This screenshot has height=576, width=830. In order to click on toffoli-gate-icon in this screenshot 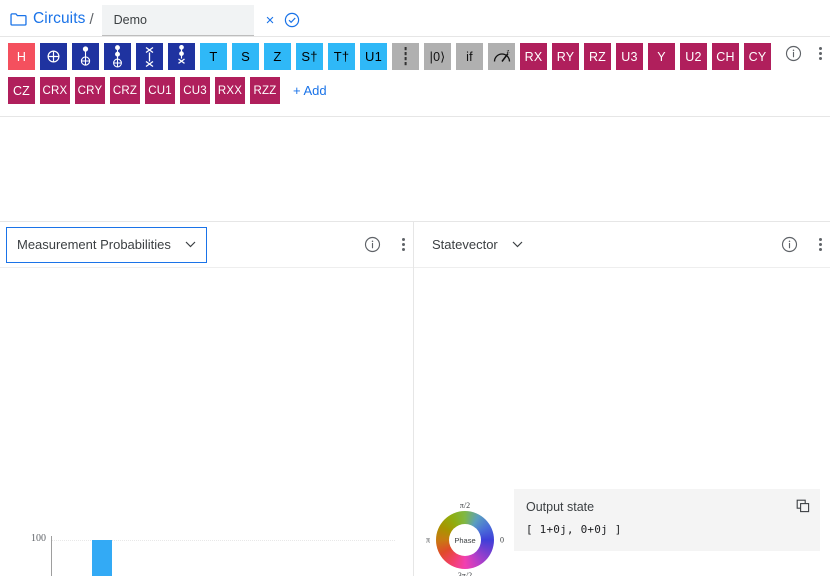, I will do `click(117, 55)`.